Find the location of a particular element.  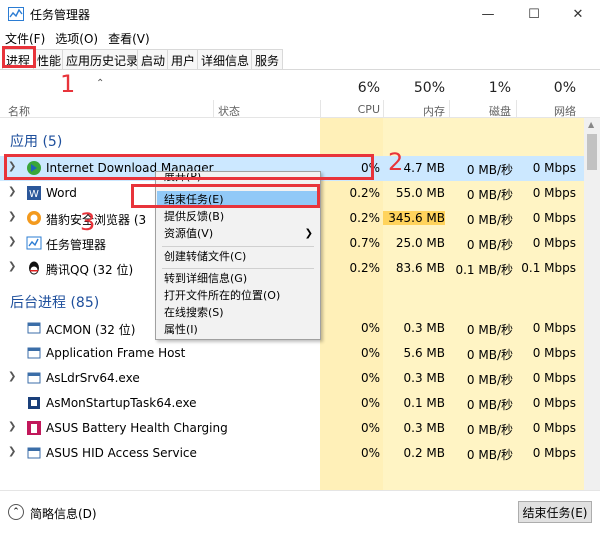

collapse-icon: ⌃ is located at coordinates (16, 512).